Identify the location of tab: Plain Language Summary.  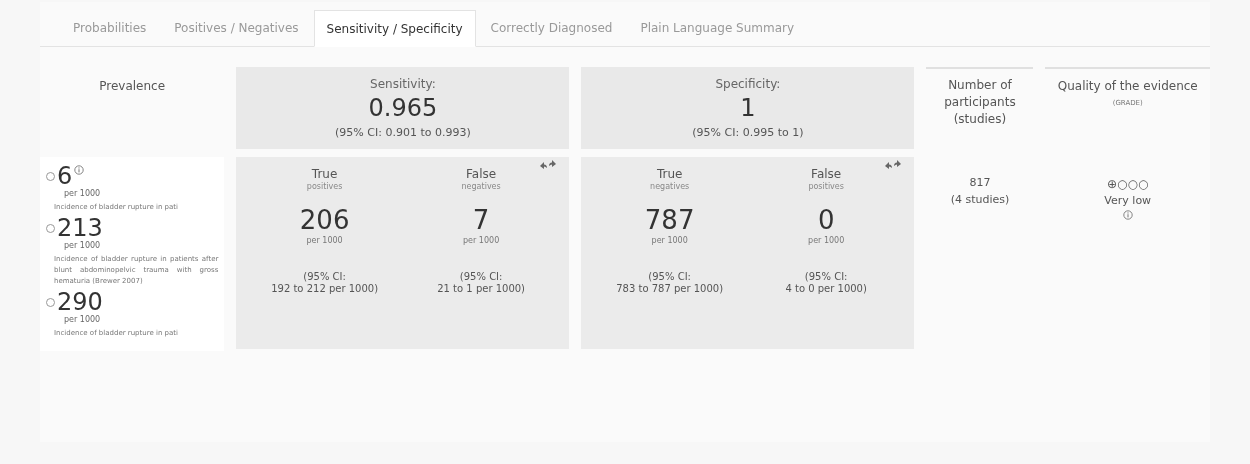
(717, 28).